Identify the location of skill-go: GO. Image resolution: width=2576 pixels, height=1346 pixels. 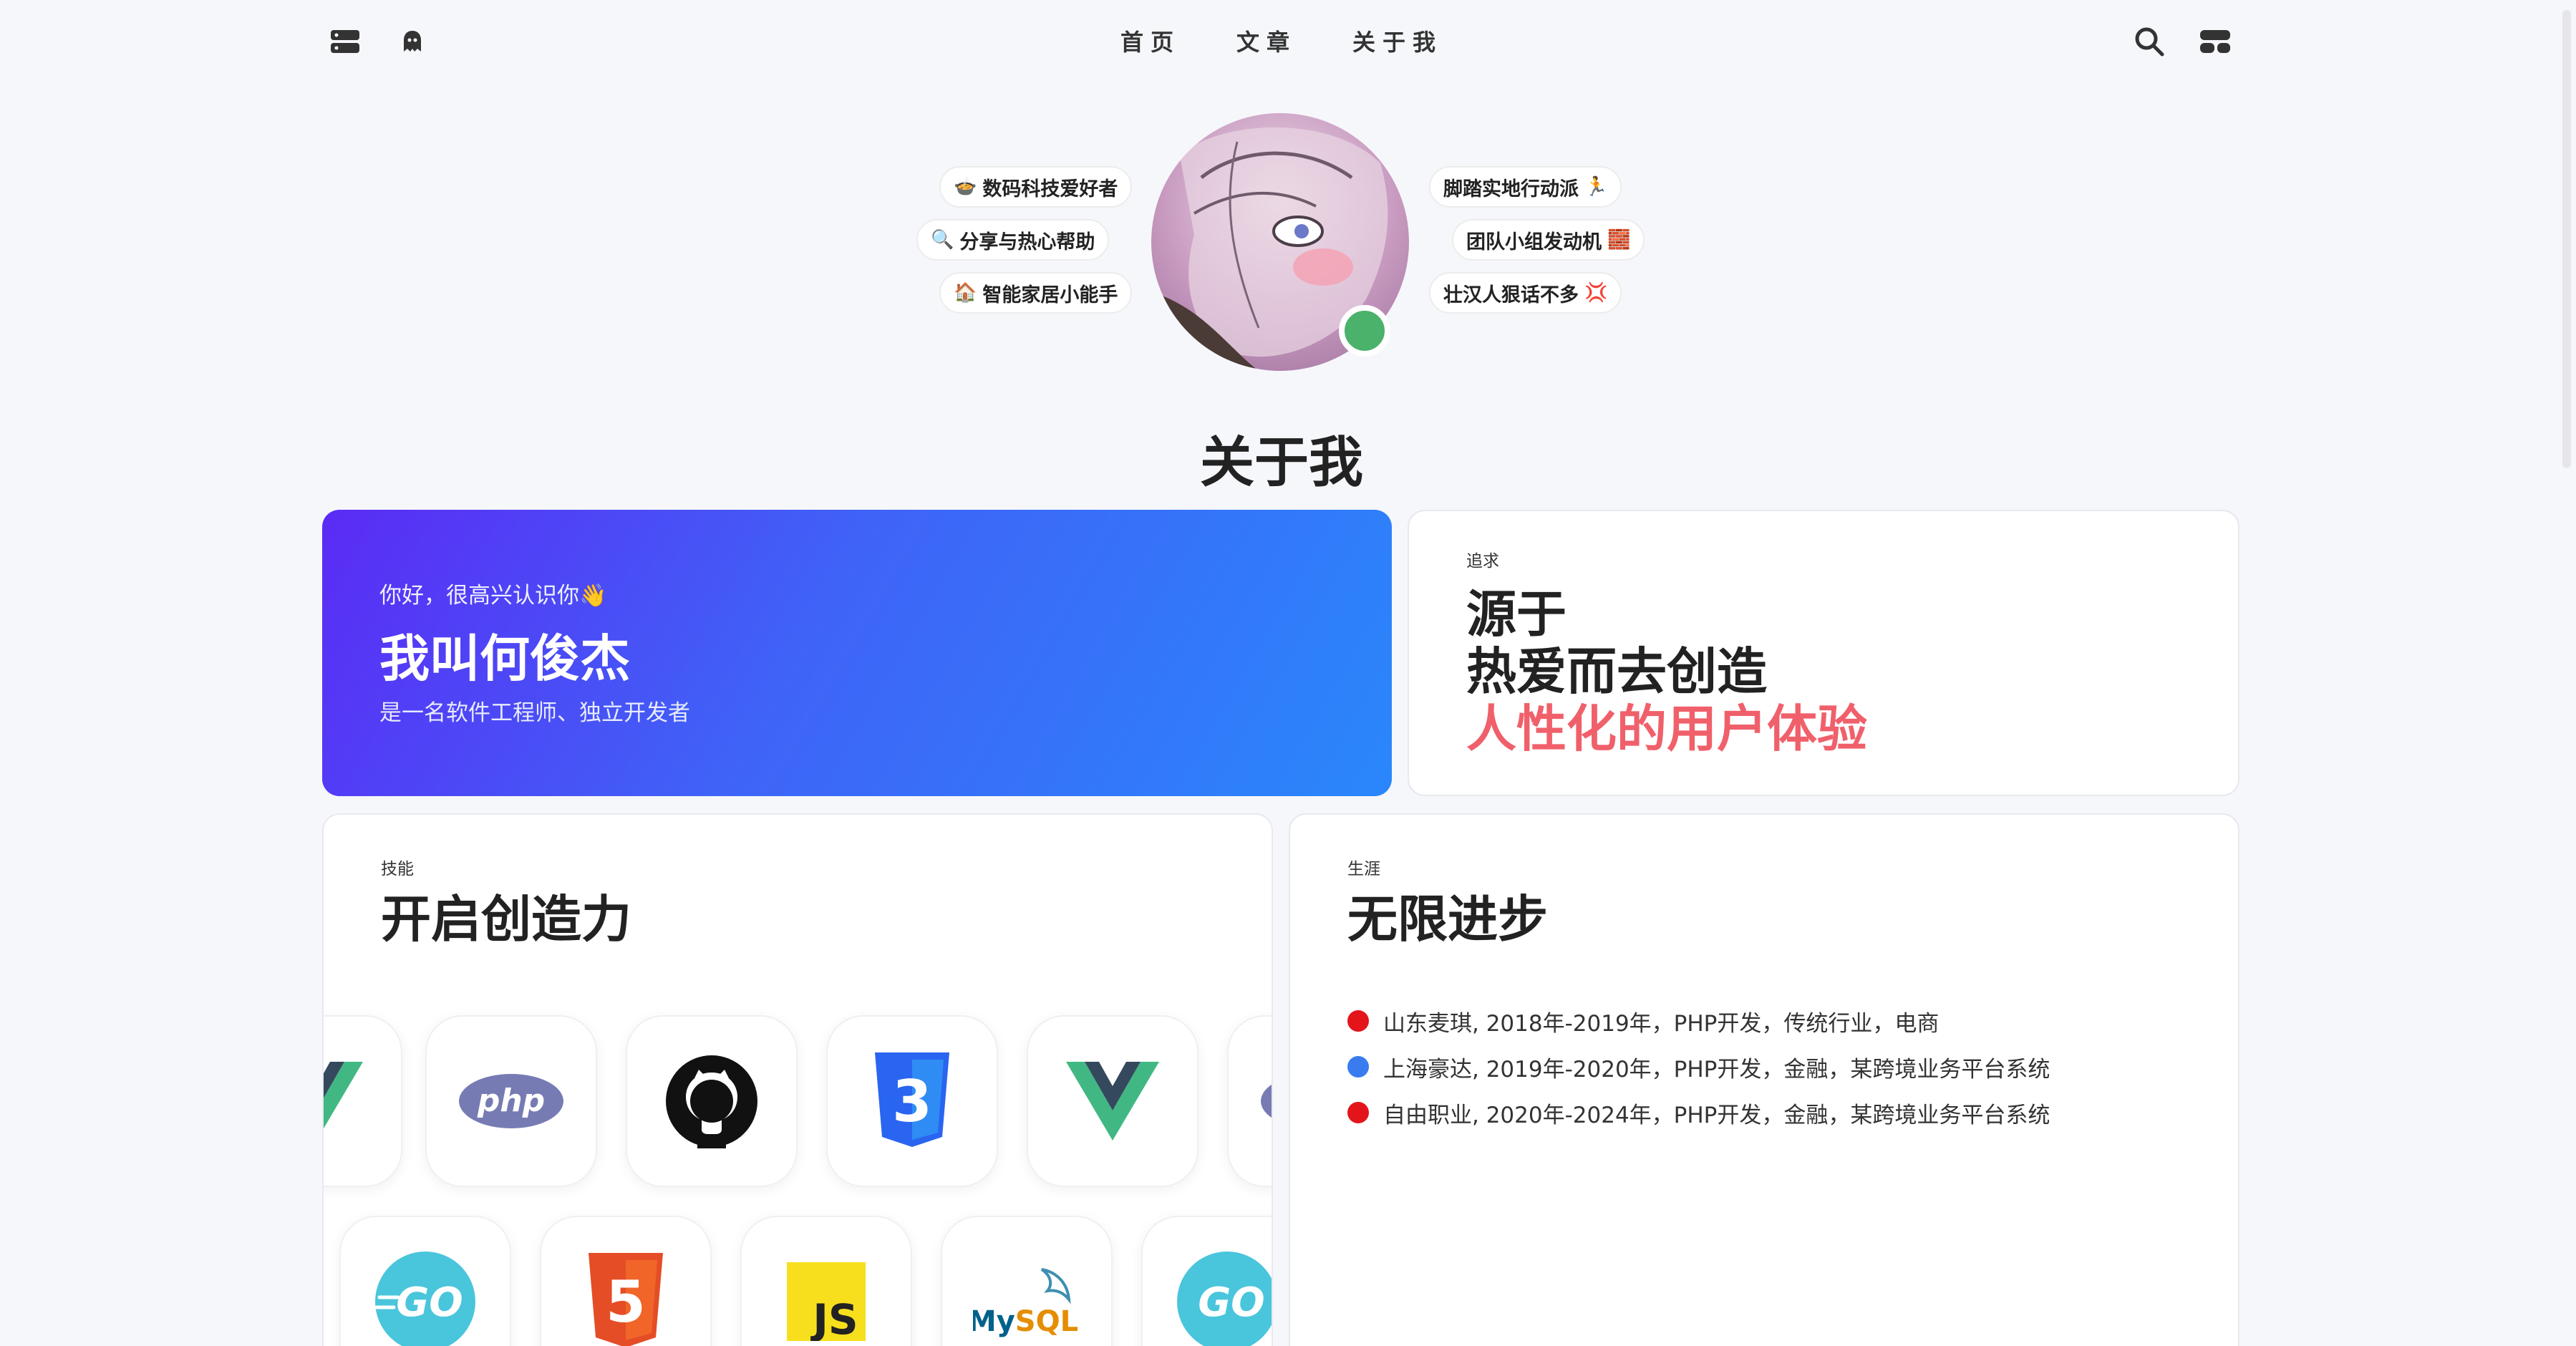
(425, 1281).